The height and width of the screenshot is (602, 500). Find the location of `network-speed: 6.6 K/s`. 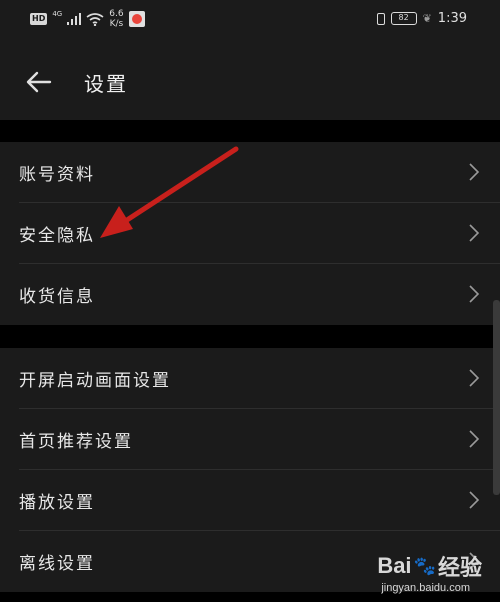

network-speed: 6.6 K/s is located at coordinates (116, 19).